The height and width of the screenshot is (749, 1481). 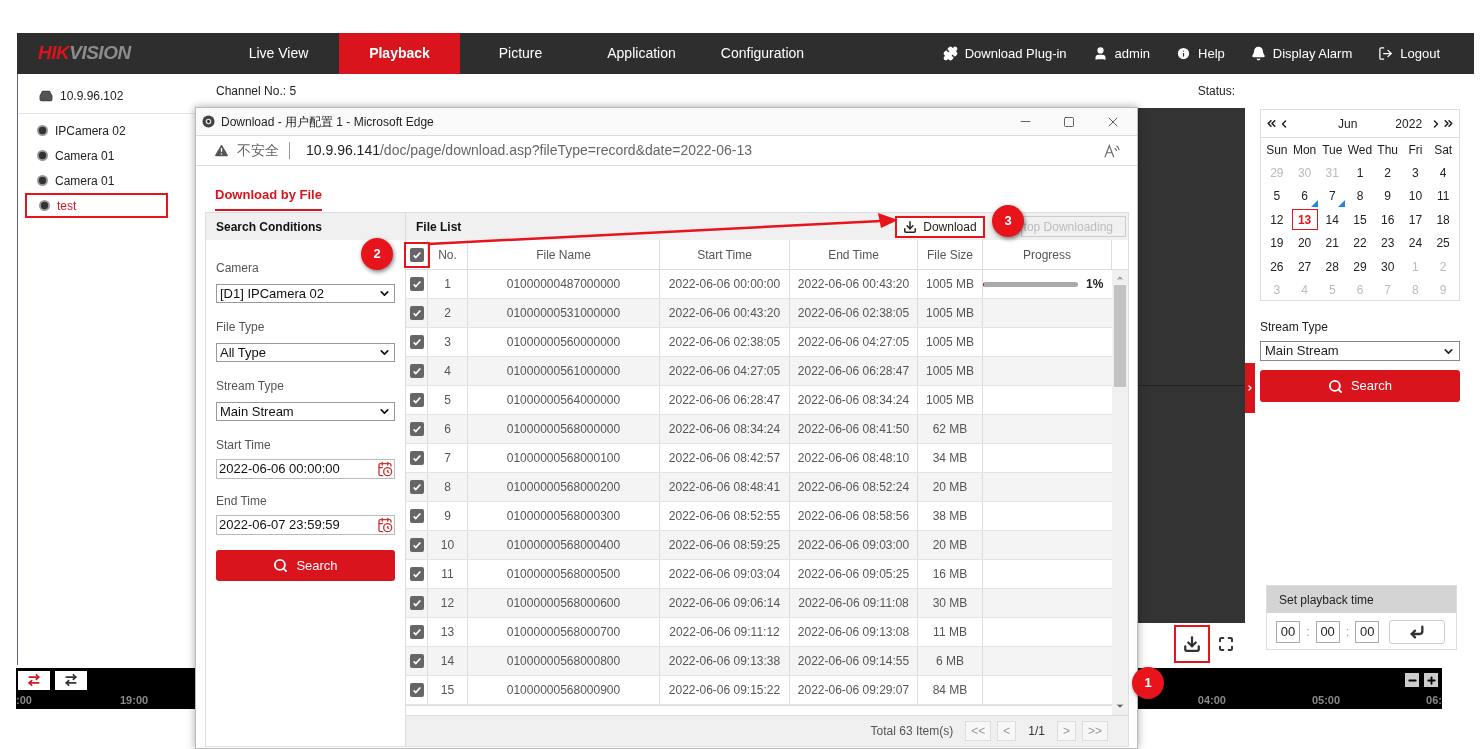 I want to click on calendar-day: 13, so click(x=1304, y=220).